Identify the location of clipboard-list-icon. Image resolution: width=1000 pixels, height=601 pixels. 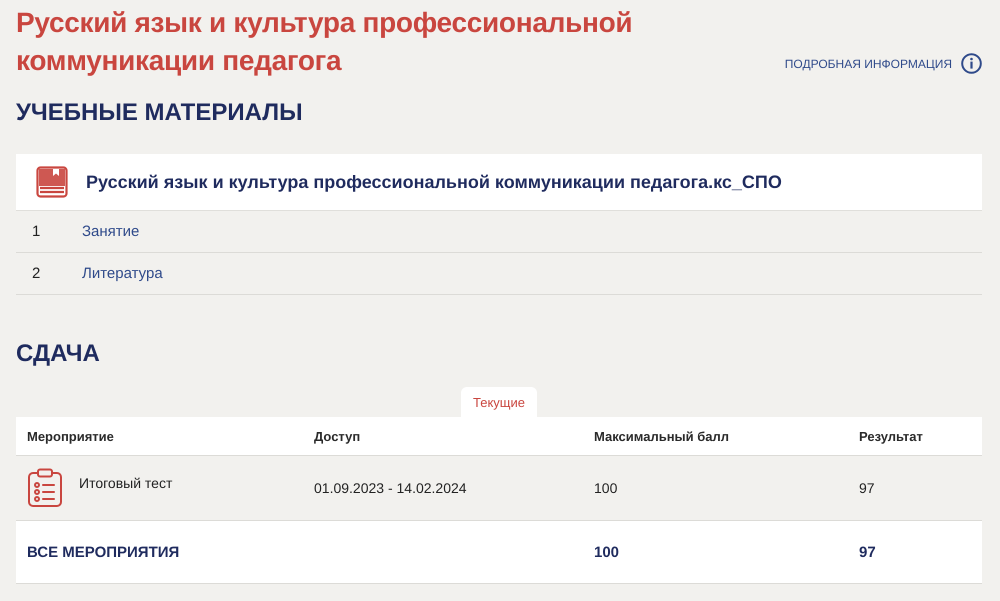
(45, 488).